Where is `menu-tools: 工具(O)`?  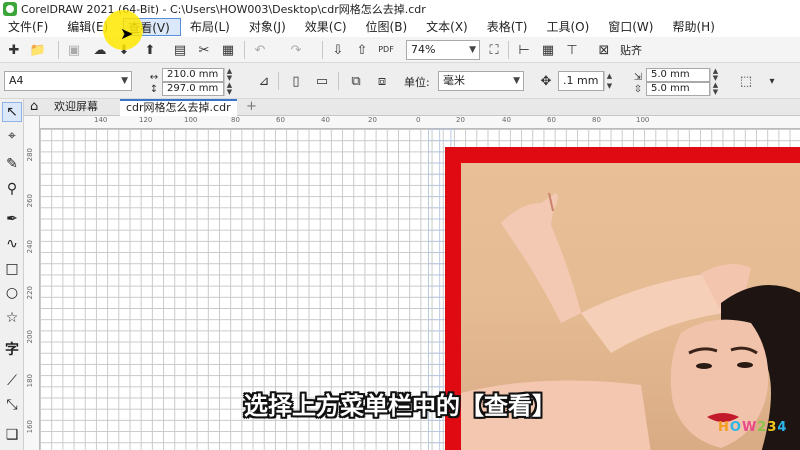
menu-tools: 工具(O) is located at coordinates (570, 27).